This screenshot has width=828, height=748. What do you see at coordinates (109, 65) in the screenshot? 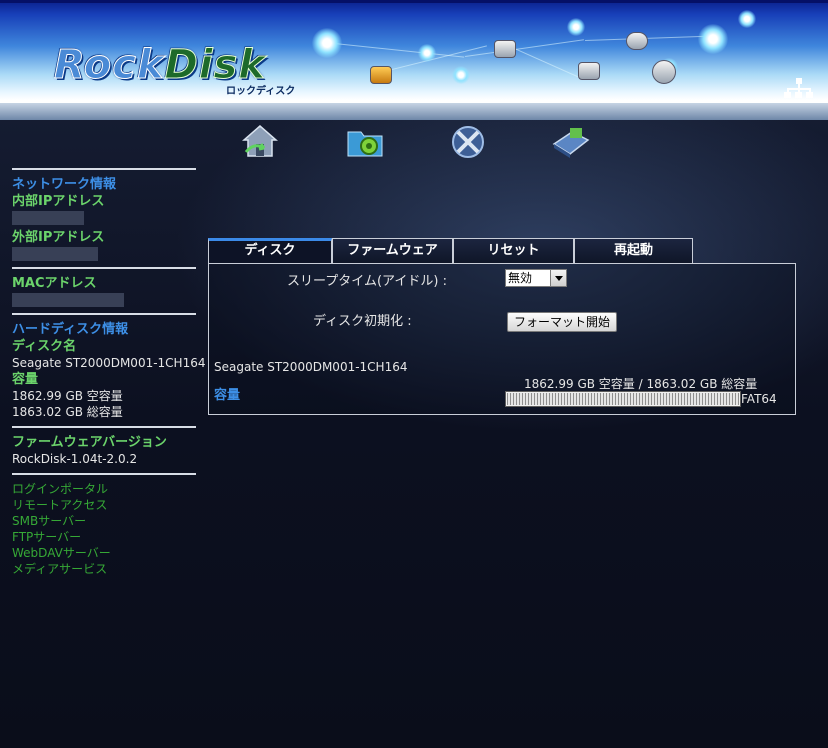
I see `logo-rock-text: Rock` at bounding box center [109, 65].